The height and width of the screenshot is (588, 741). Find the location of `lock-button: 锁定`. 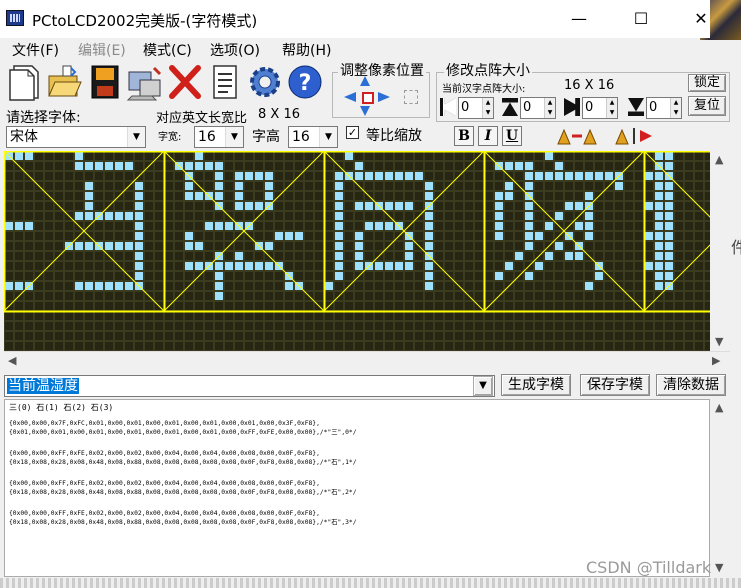

lock-button: 锁定 is located at coordinates (707, 83).